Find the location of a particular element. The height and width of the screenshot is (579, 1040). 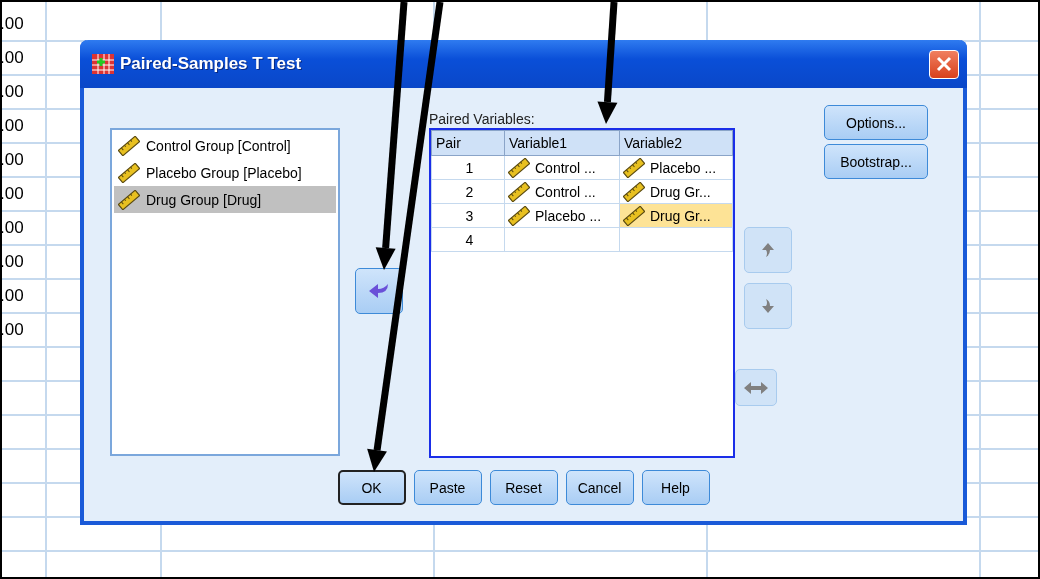

pair-number: 1 is located at coordinates (468, 167).